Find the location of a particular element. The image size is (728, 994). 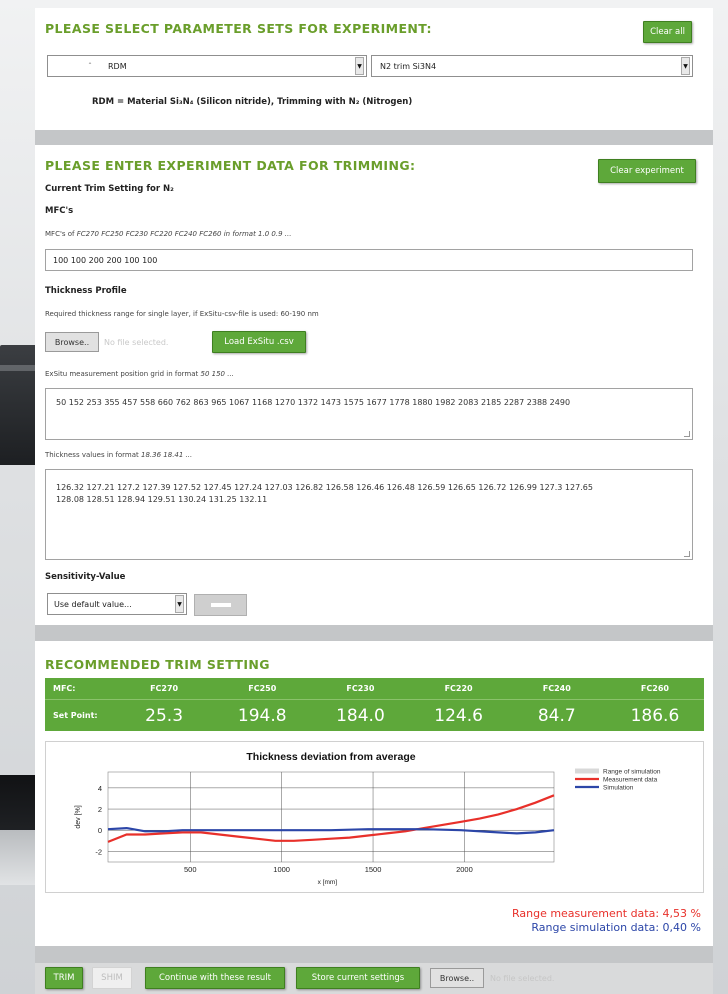

y-tick-label: 0 is located at coordinates (100, 830).